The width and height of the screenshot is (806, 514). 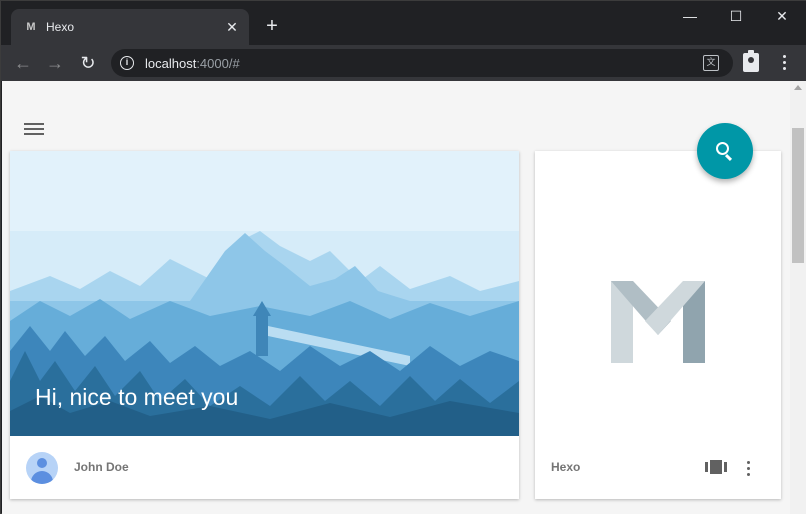 What do you see at coordinates (60, 27) in the screenshot?
I see `tab-title: Hexo` at bounding box center [60, 27].